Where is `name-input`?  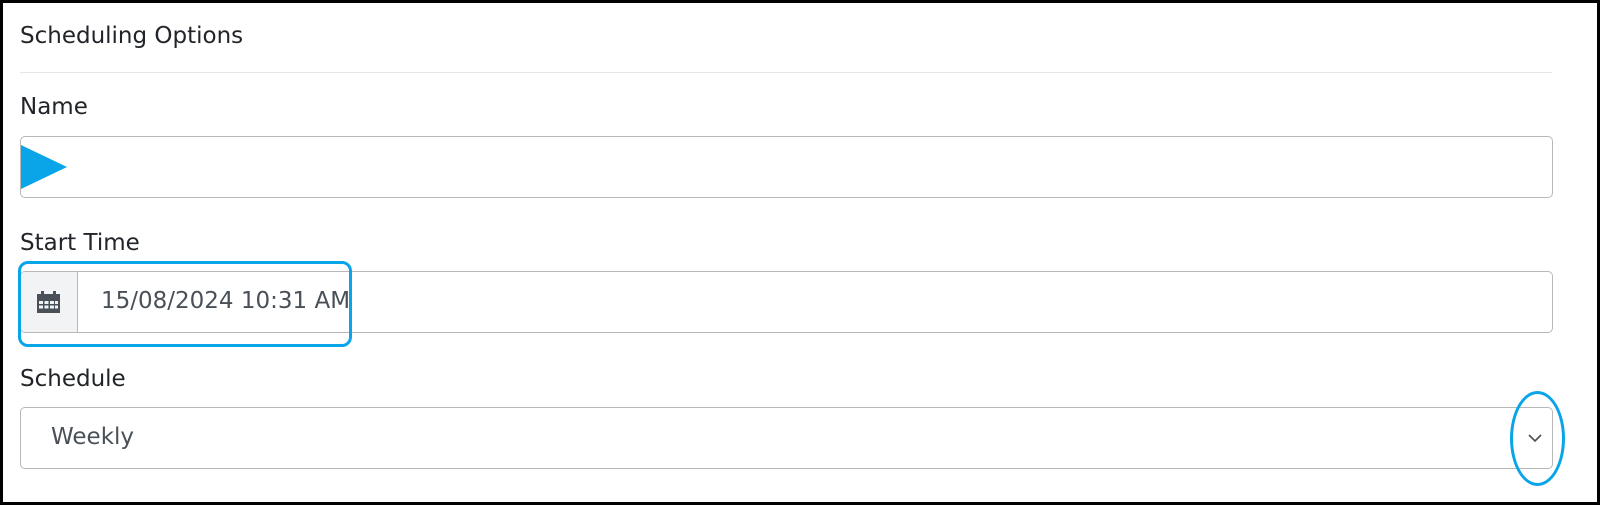 name-input is located at coordinates (786, 167).